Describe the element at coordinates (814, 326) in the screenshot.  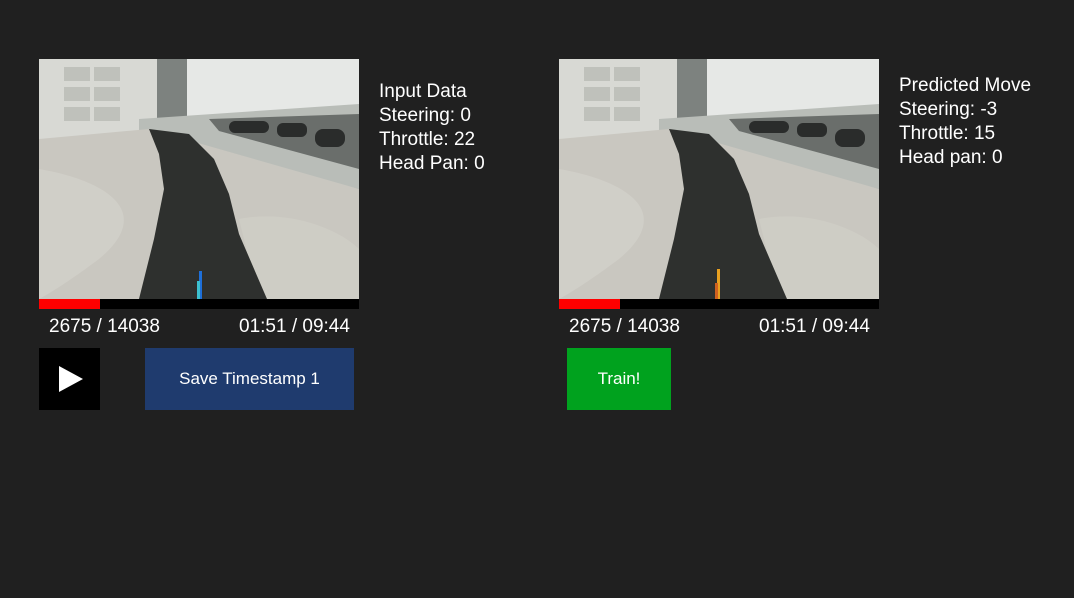
I see `predicted-time-counter: 01:51 / 09:44` at that location.